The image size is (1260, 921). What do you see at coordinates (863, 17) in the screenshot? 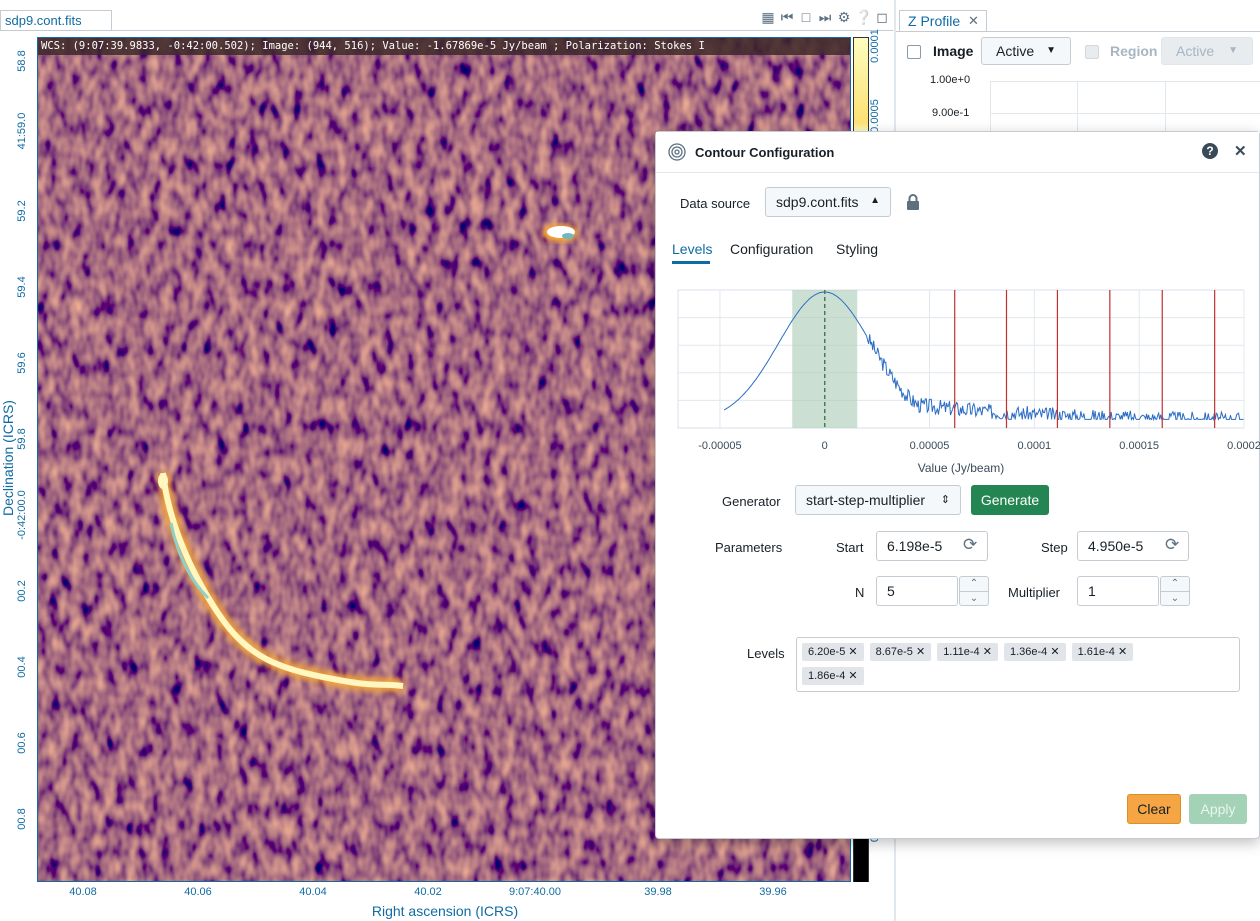
I see `help-icon: ❔` at bounding box center [863, 17].